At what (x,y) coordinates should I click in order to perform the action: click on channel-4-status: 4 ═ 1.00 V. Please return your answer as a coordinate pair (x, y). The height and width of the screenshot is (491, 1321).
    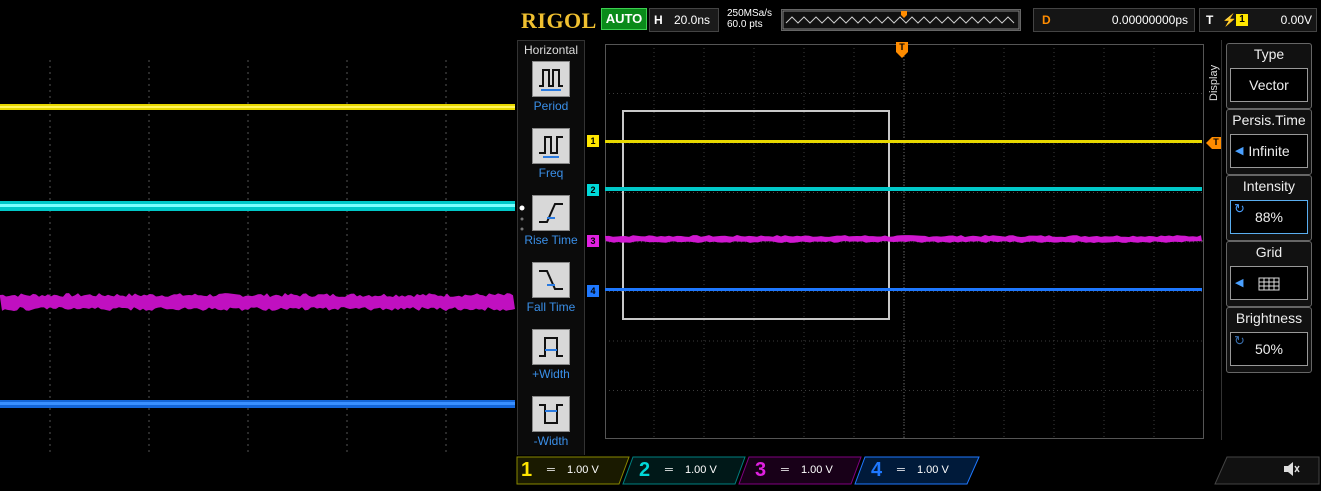
    Looking at the image, I should click on (920, 470).